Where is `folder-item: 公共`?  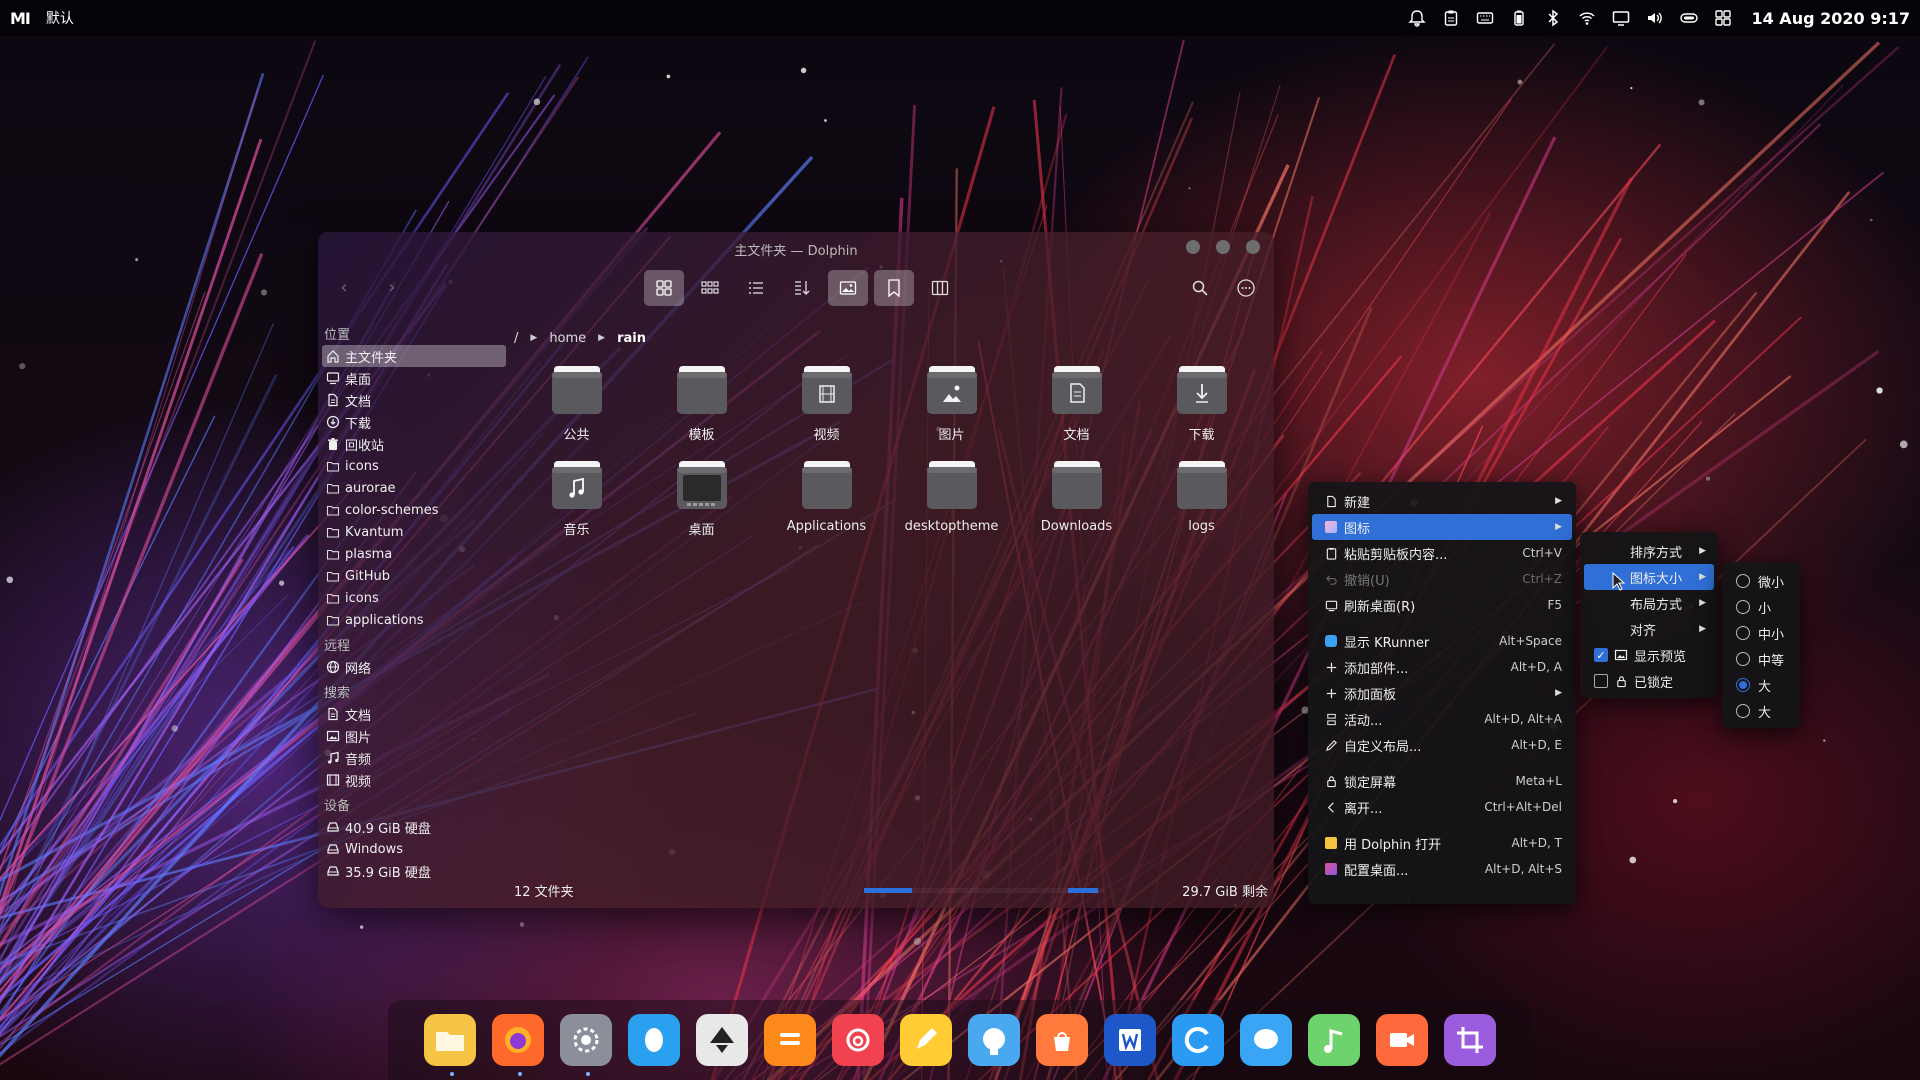 folder-item: 公共 is located at coordinates (576, 402).